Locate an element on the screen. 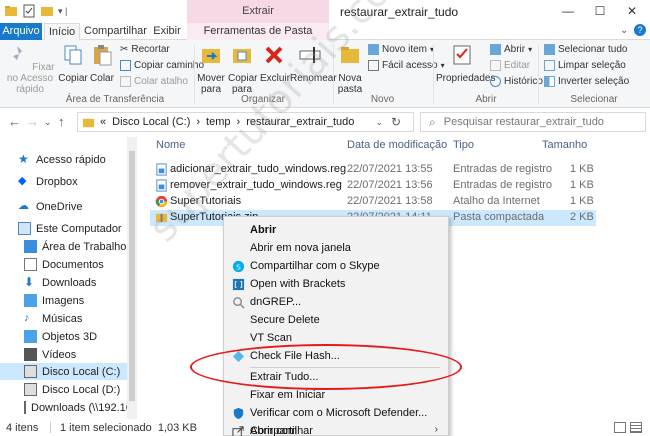 Image resolution: width=650 pixels, height=436 pixels. copy-button: Copiar is located at coordinates (73, 63).